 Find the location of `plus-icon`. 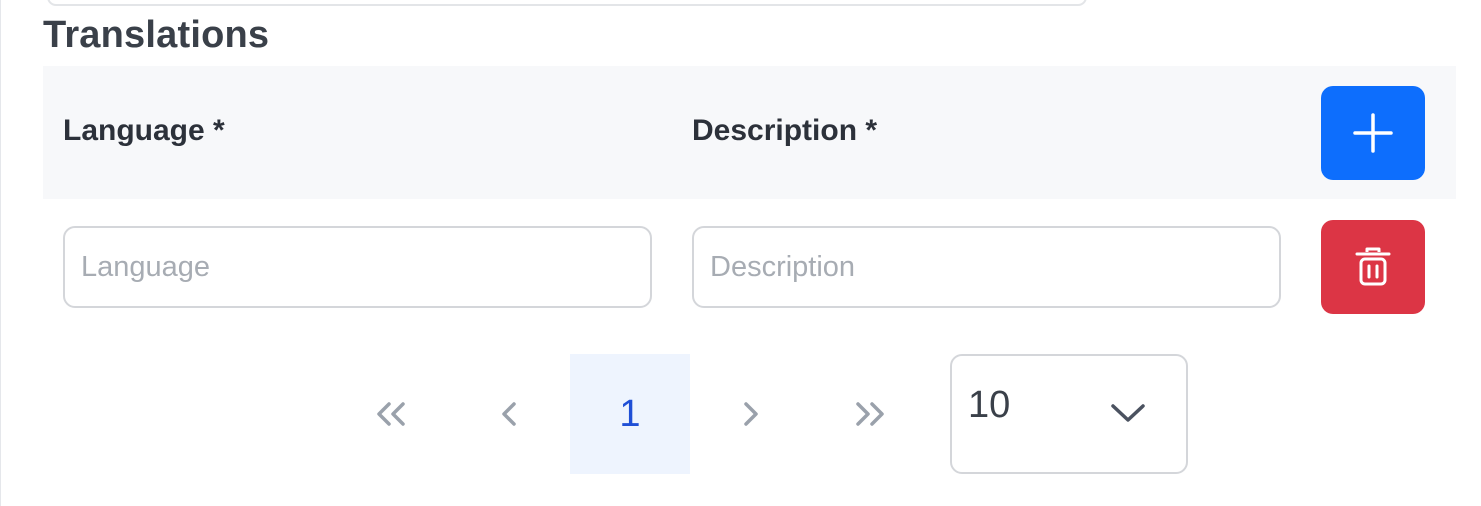

plus-icon is located at coordinates (1373, 133).